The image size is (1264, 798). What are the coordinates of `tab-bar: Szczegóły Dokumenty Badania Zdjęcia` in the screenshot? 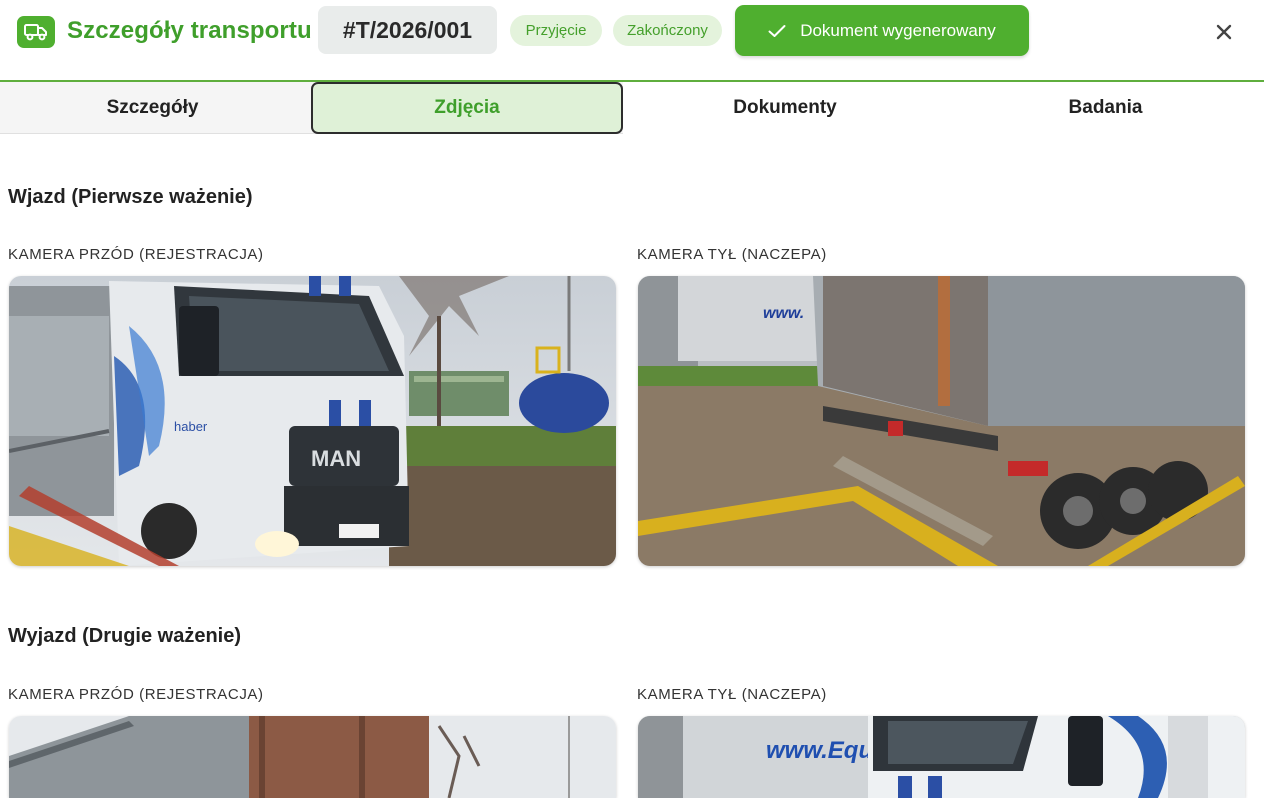 It's located at (632, 108).